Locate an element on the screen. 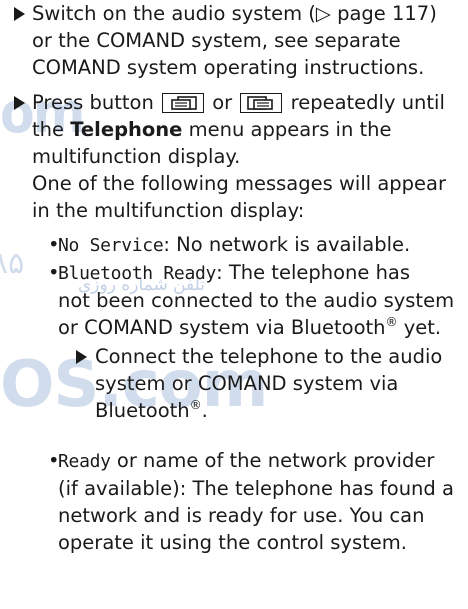 The image size is (468, 609). message-text: or name of the network provider is located at coordinates (272, 460).